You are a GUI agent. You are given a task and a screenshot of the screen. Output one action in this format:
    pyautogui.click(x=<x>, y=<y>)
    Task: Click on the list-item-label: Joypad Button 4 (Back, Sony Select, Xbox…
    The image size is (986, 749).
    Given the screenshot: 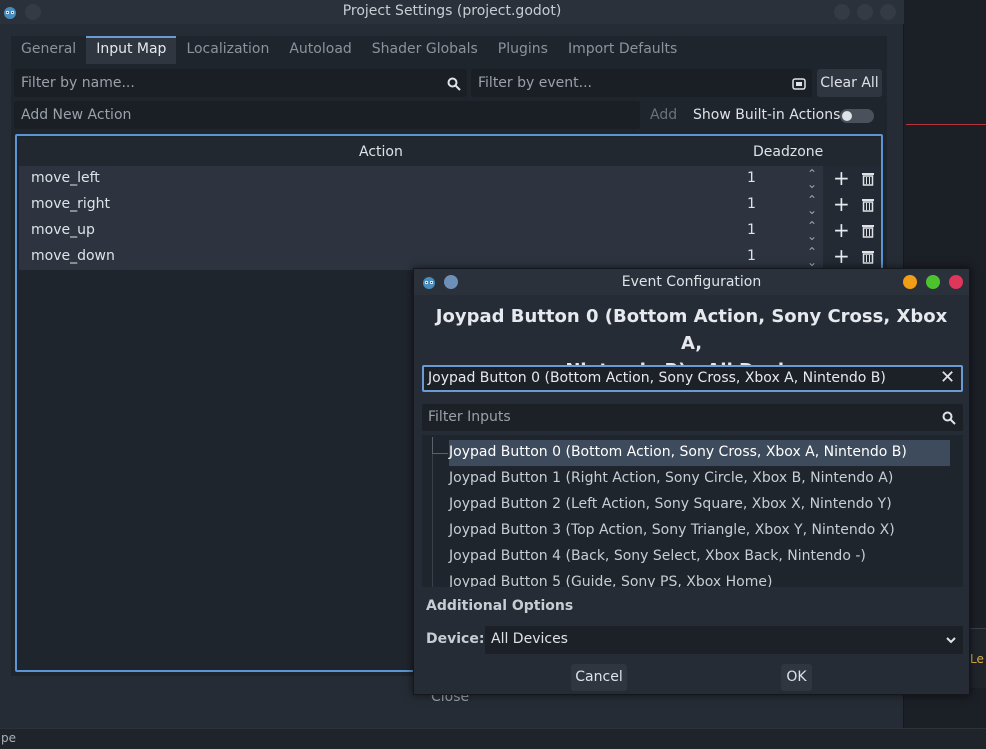 What is the action you would take?
    pyautogui.click(x=657, y=556)
    